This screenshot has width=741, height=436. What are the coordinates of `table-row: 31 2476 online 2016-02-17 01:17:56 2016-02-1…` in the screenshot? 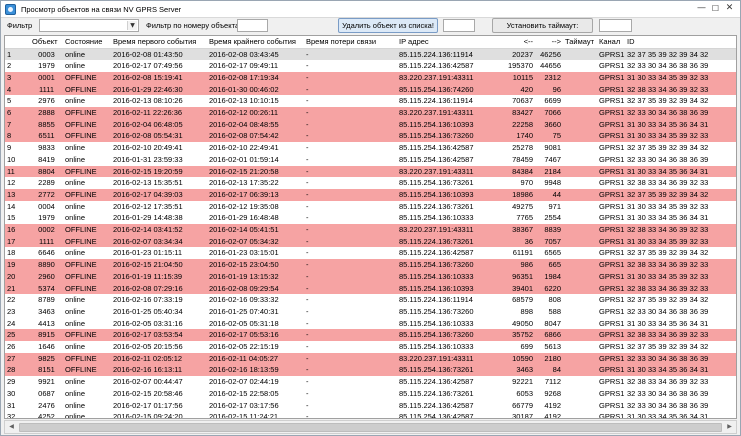 It's located at (370, 405).